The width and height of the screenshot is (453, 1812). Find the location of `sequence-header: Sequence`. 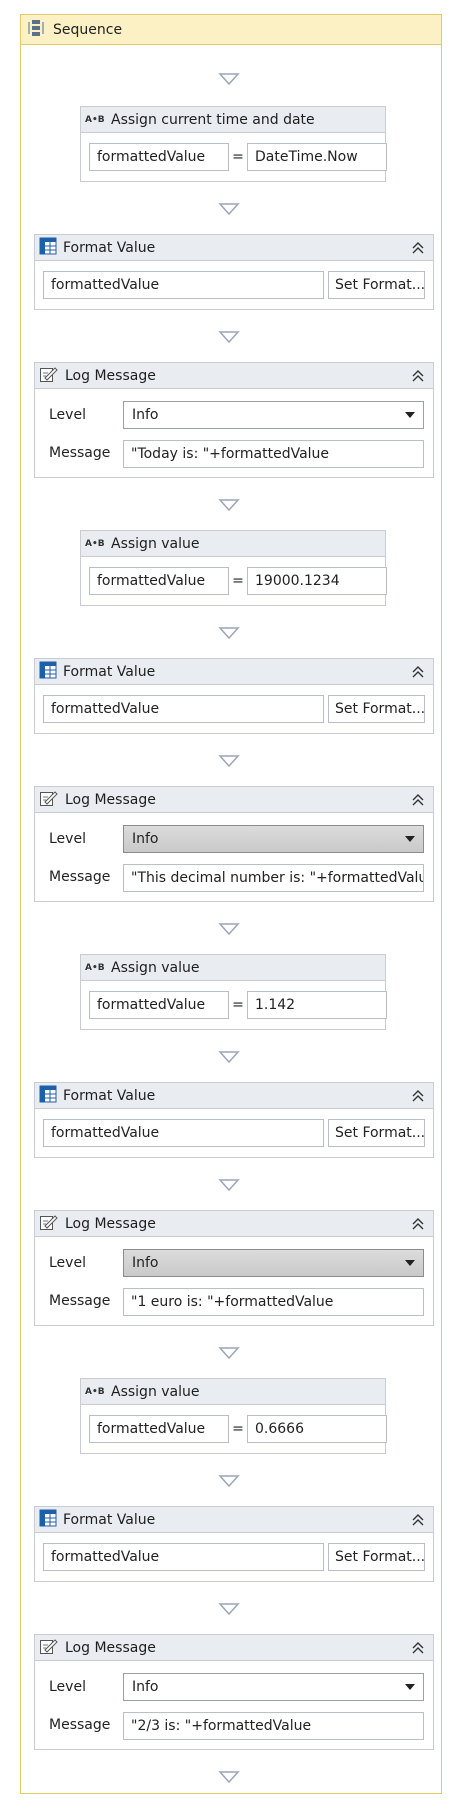

sequence-header: Sequence is located at coordinates (231, 30).